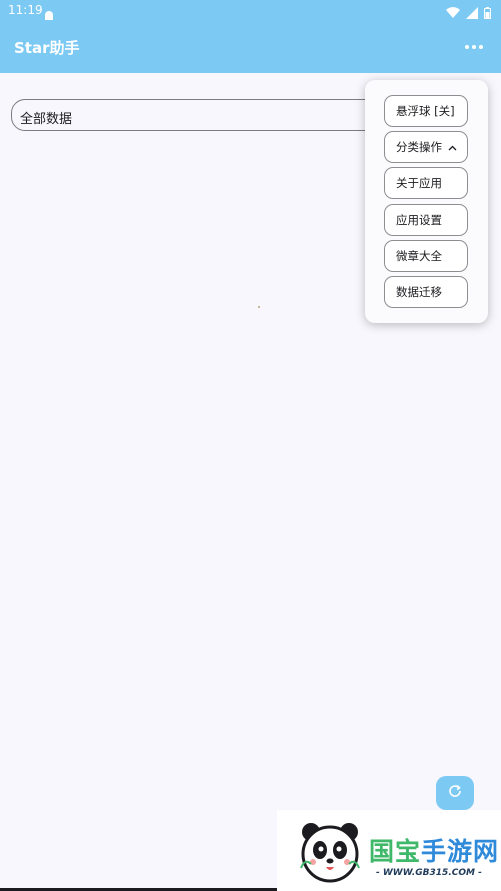 This screenshot has width=501, height=891. What do you see at coordinates (487, 13) in the screenshot?
I see `battery-icon` at bounding box center [487, 13].